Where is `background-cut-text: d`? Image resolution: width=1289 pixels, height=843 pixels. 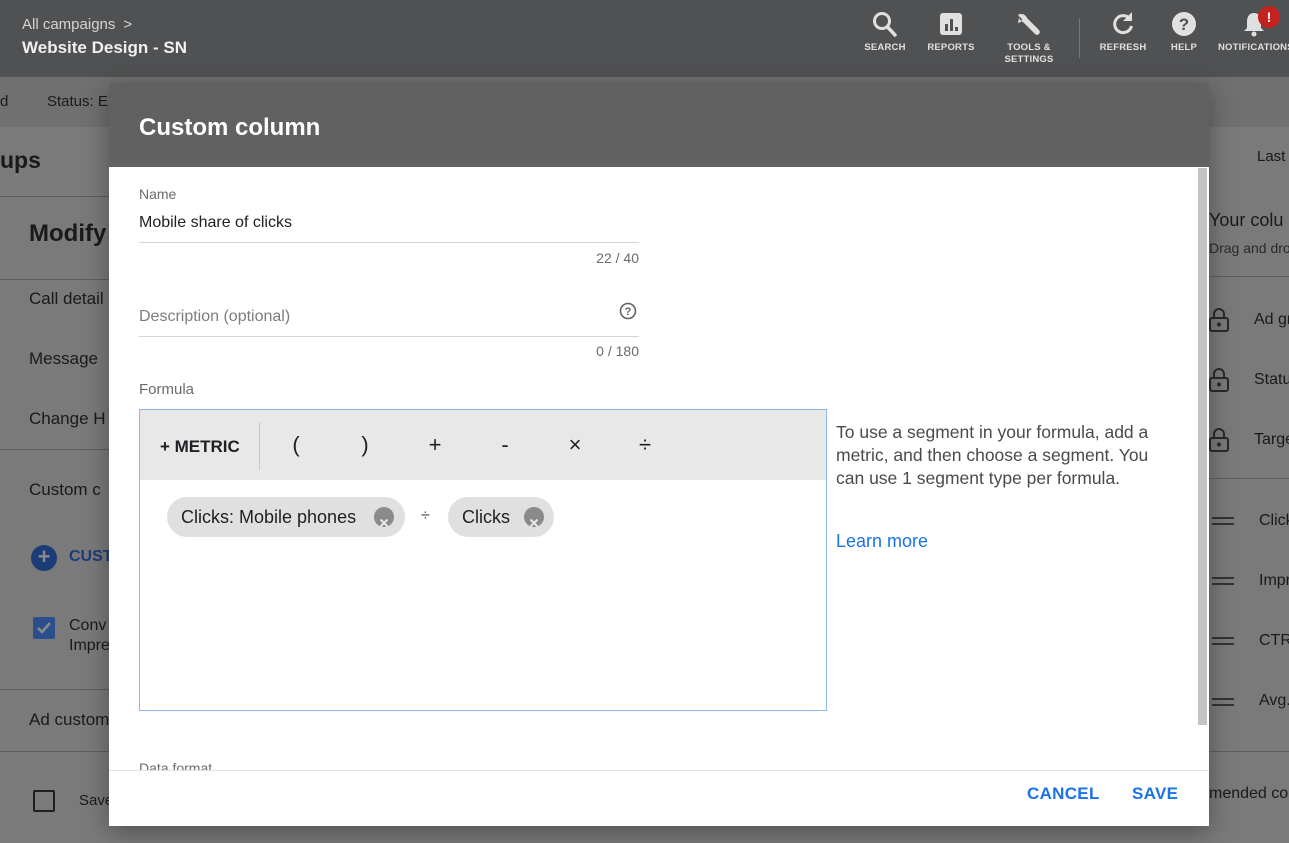 background-cut-text: d is located at coordinates (4, 101).